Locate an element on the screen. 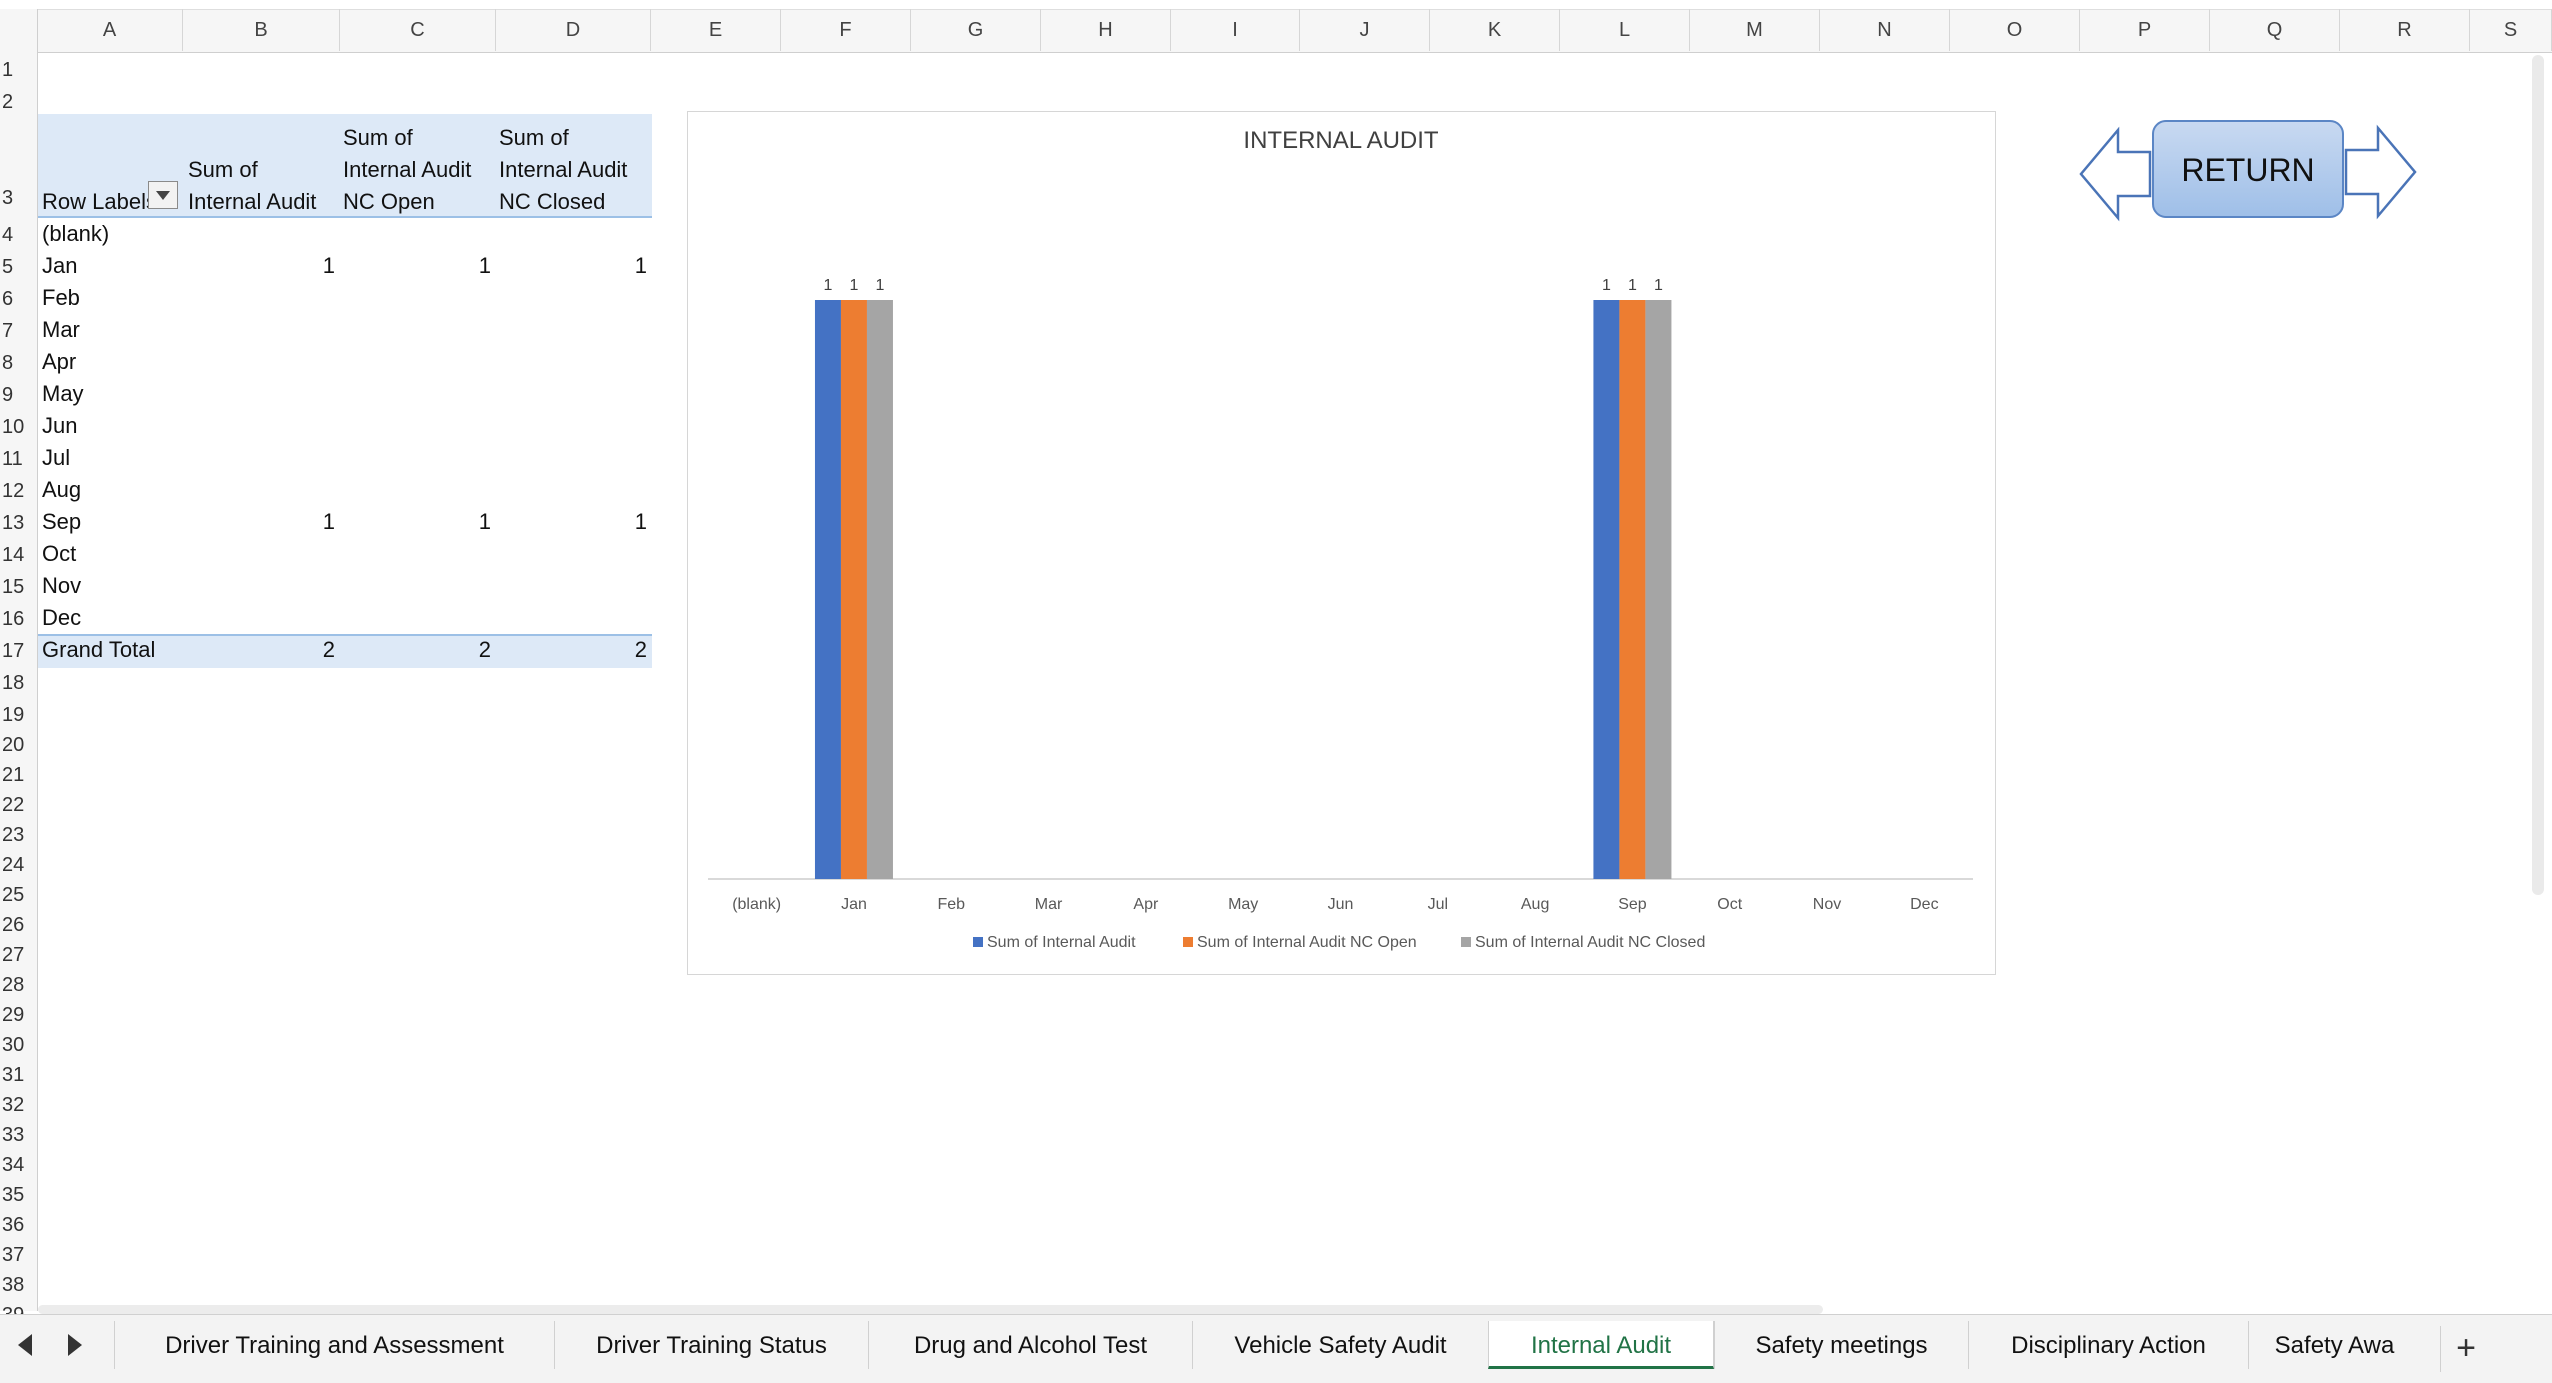  pivot-row-label: Feb is located at coordinates (61, 298).